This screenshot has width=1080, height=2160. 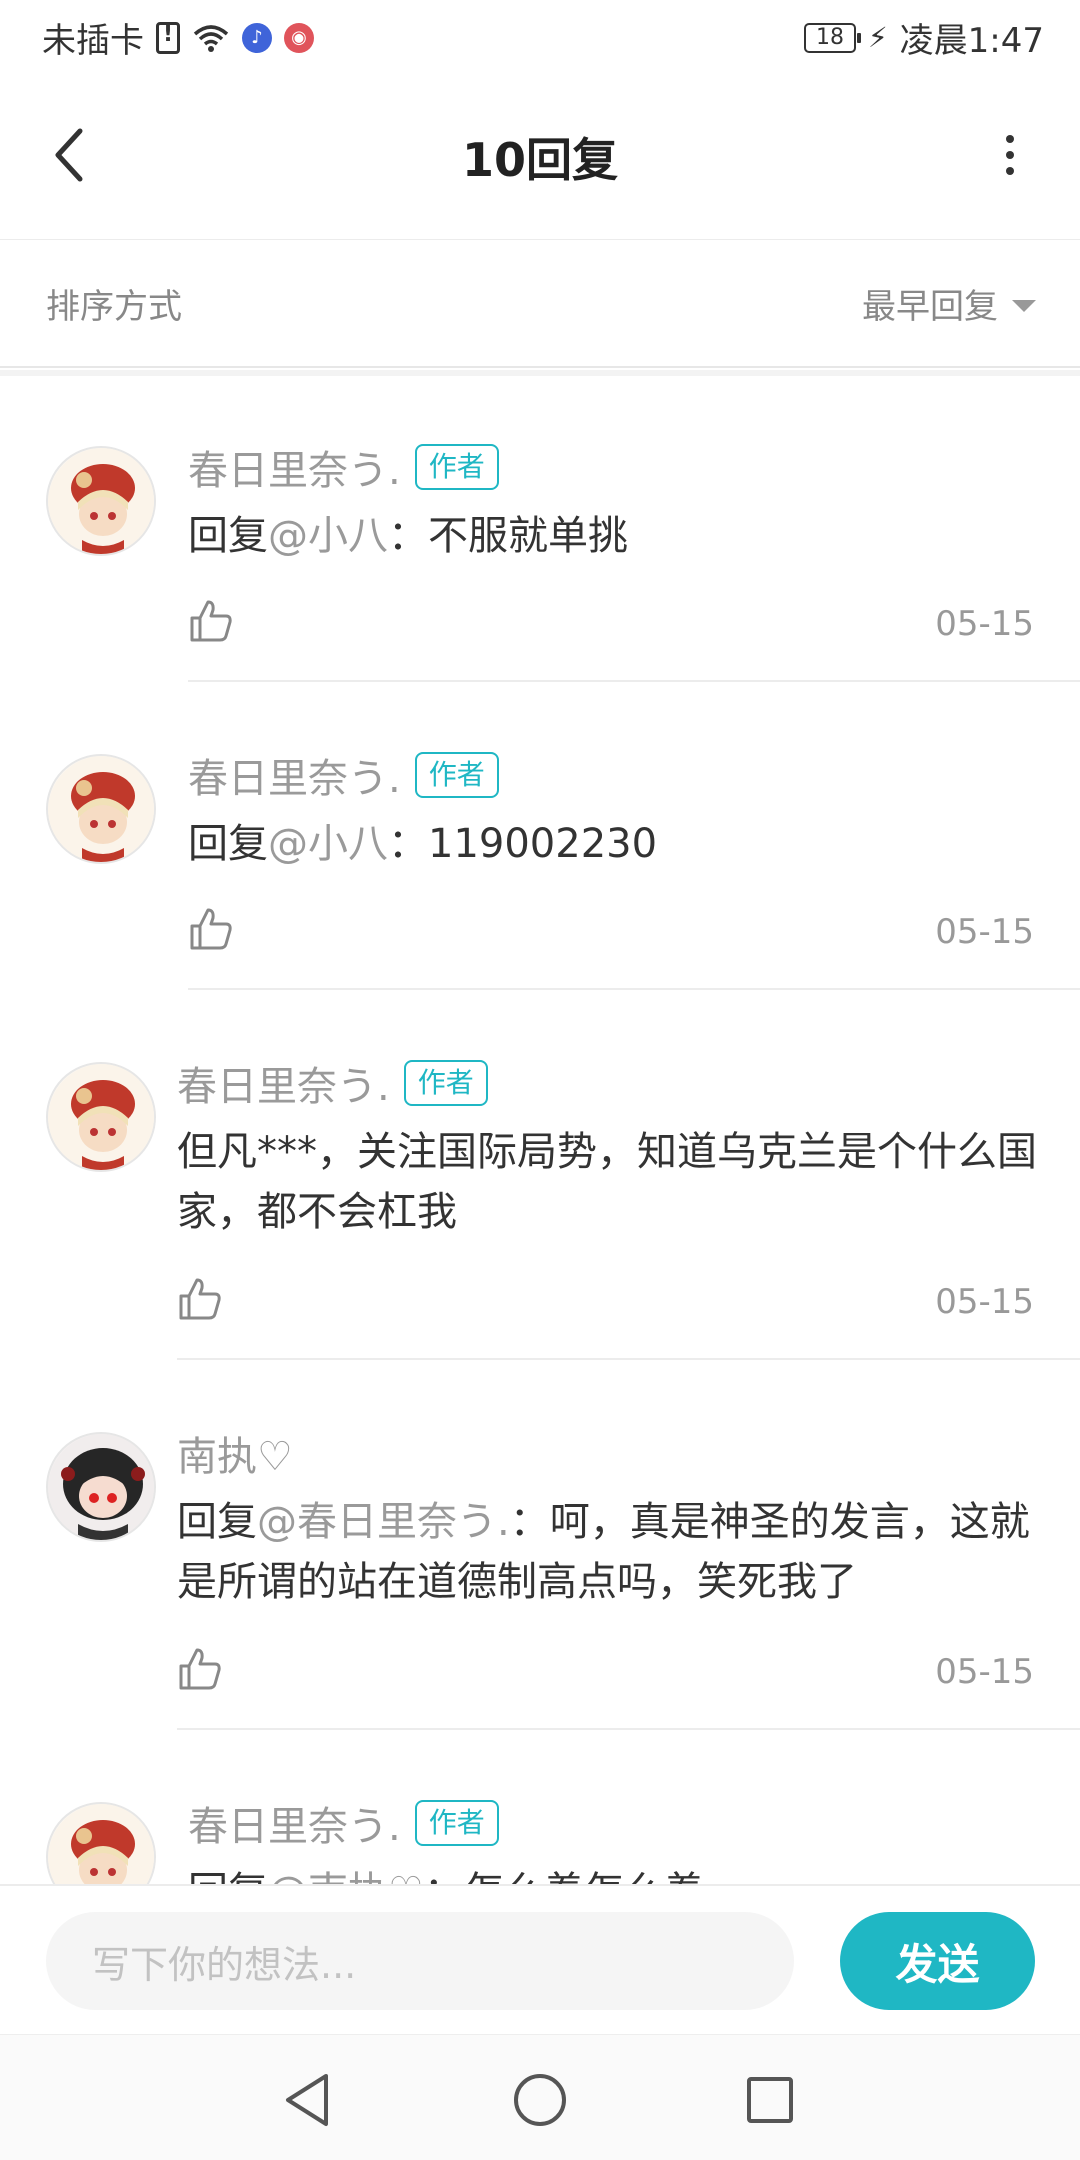 I want to click on podcast-app-icon: ◉, so click(x=299, y=37).